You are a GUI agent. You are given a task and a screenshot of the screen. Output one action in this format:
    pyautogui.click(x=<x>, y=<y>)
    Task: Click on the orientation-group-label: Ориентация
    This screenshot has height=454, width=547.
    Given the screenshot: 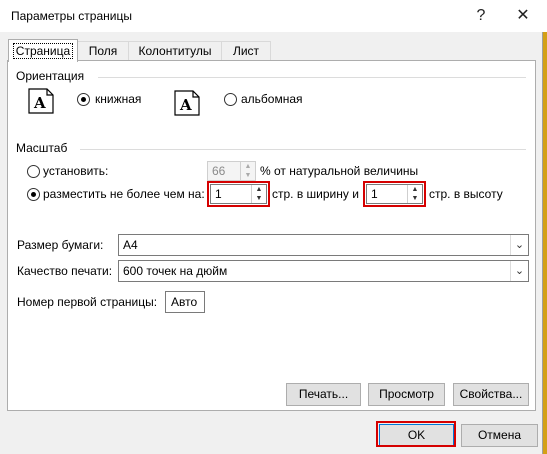 What is the action you would take?
    pyautogui.click(x=50, y=76)
    